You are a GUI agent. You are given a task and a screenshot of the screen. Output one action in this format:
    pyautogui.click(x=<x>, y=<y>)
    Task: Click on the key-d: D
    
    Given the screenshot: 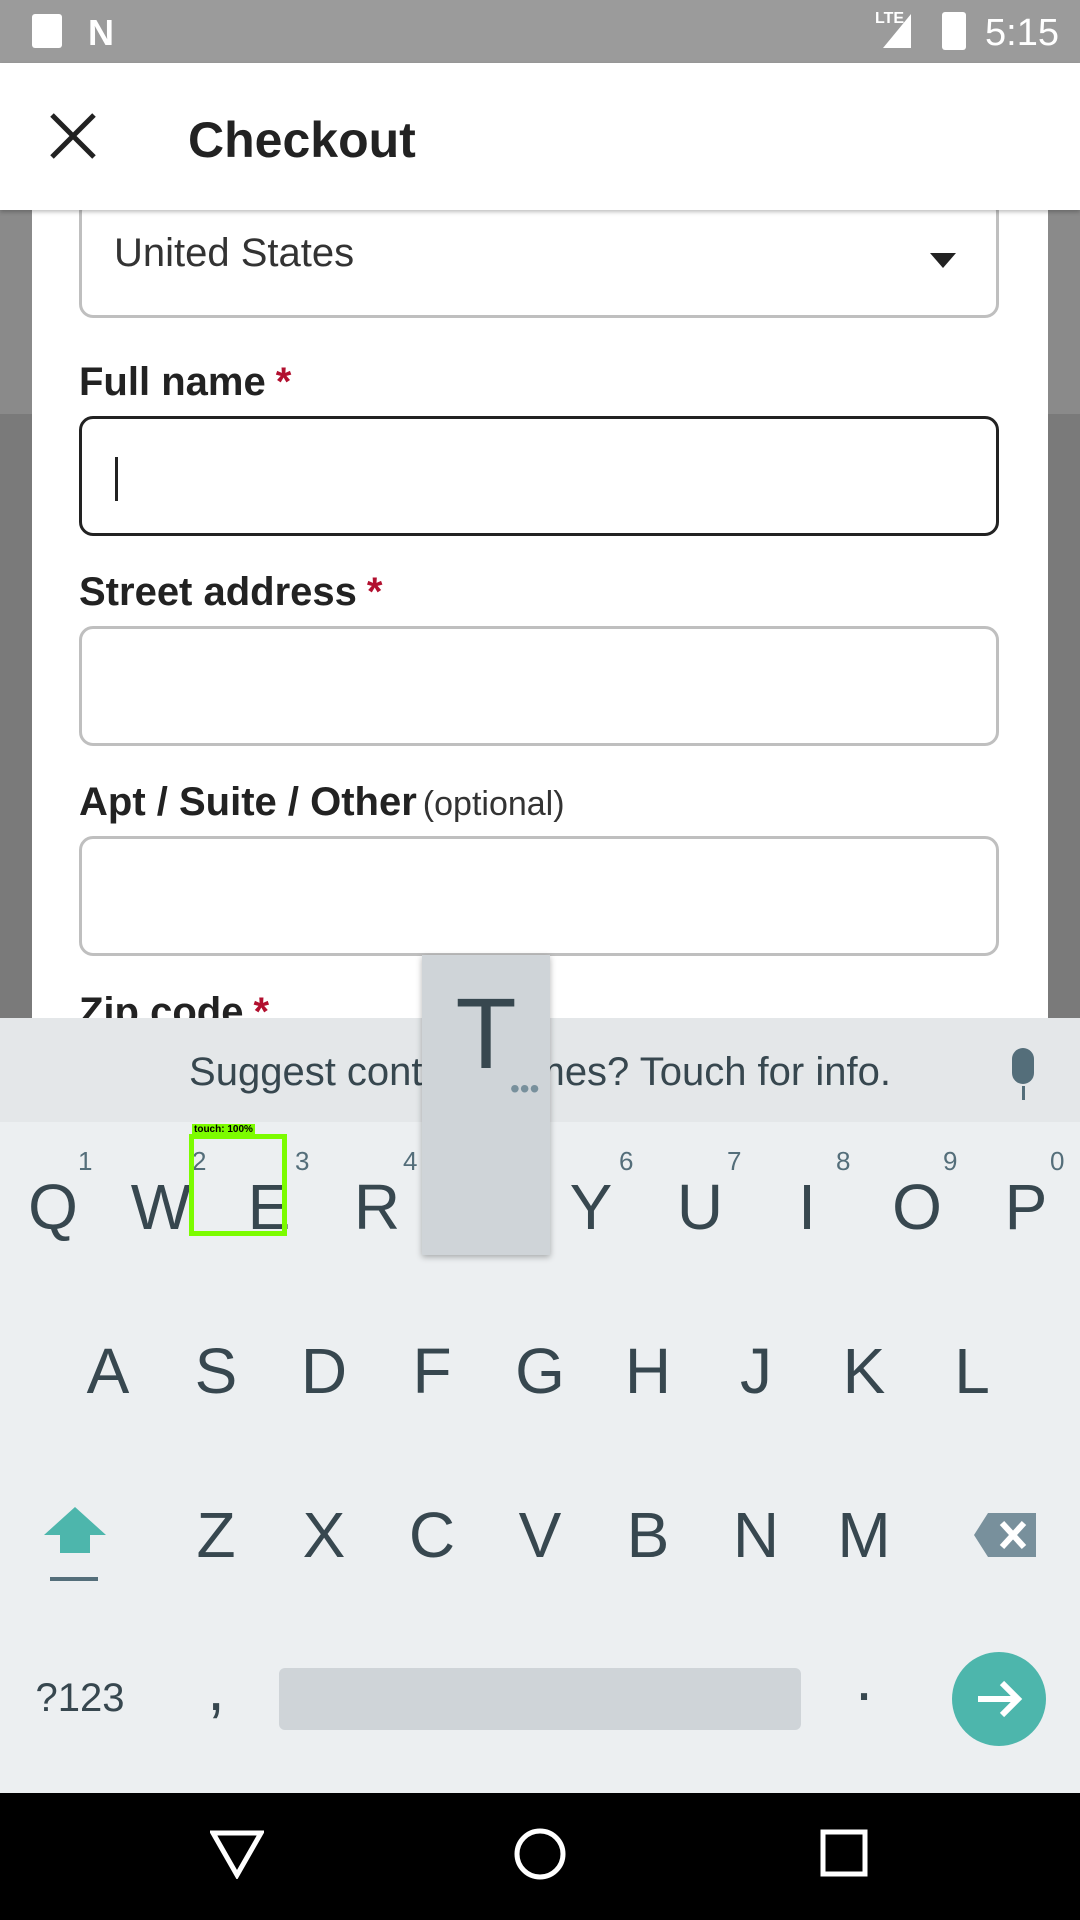 What is the action you would take?
    pyautogui.click(x=324, y=1371)
    